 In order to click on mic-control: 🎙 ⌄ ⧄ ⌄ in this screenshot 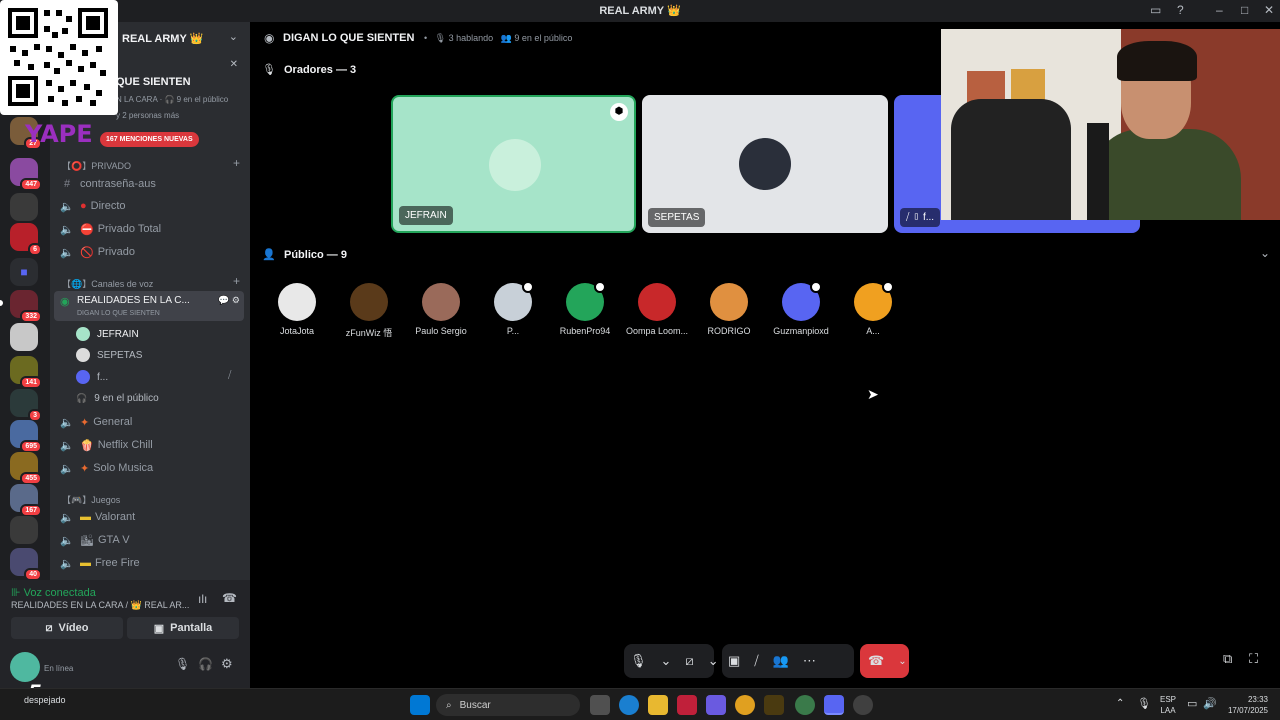, I will do `click(671, 661)`.